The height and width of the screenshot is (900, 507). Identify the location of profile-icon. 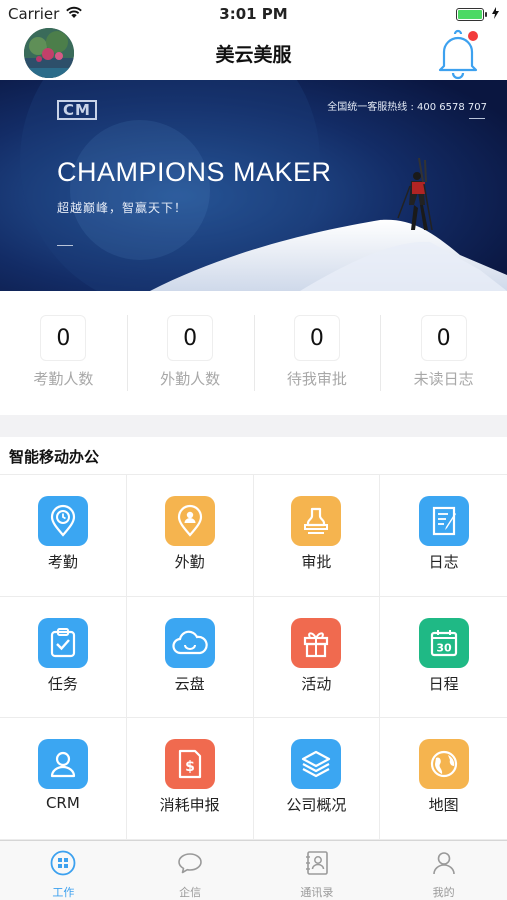
(444, 865).